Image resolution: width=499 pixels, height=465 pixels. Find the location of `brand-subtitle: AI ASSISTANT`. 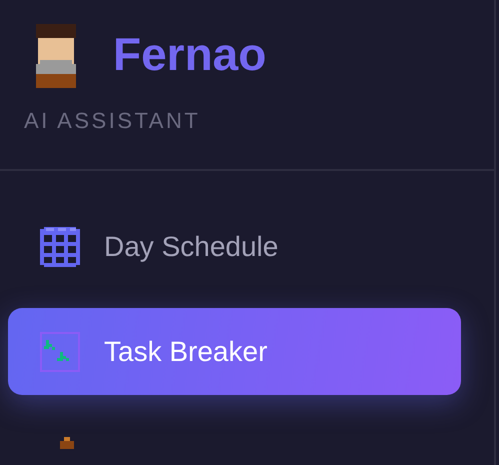

brand-subtitle: AI ASSISTANT is located at coordinates (113, 121).